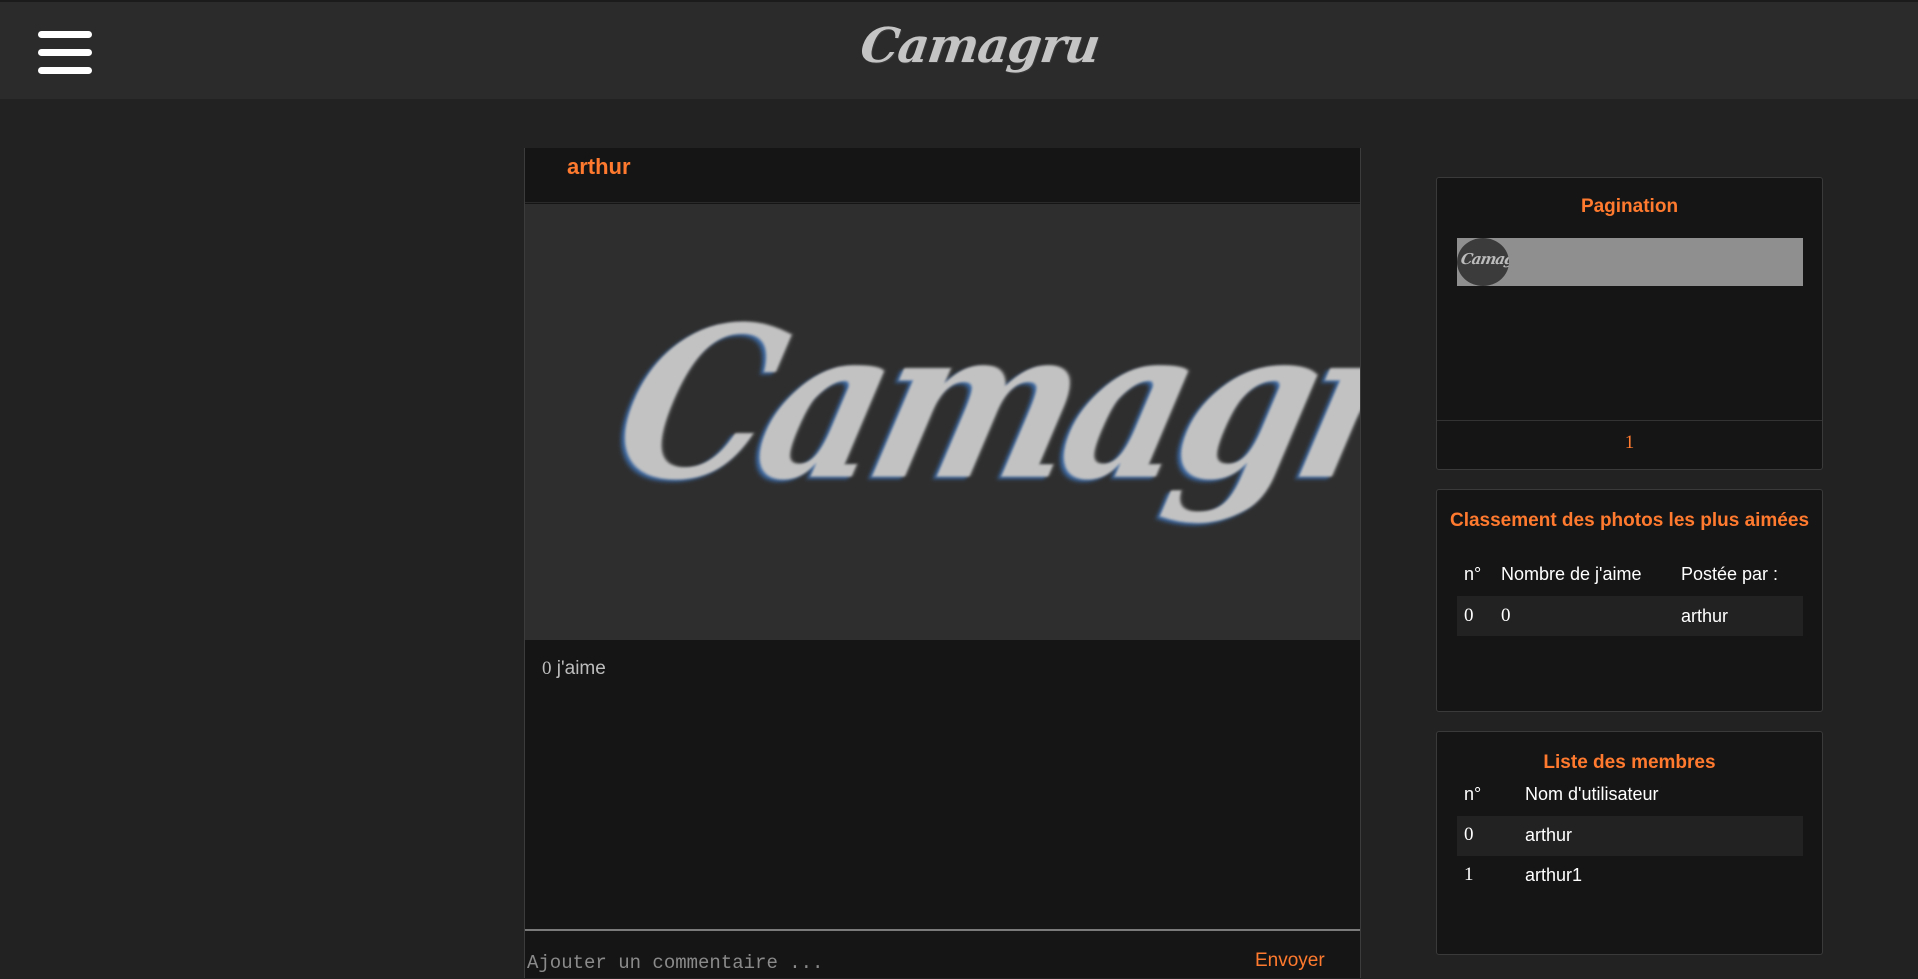 The image size is (1918, 979). I want to click on table-row: 1 arthur1, so click(1630, 876).